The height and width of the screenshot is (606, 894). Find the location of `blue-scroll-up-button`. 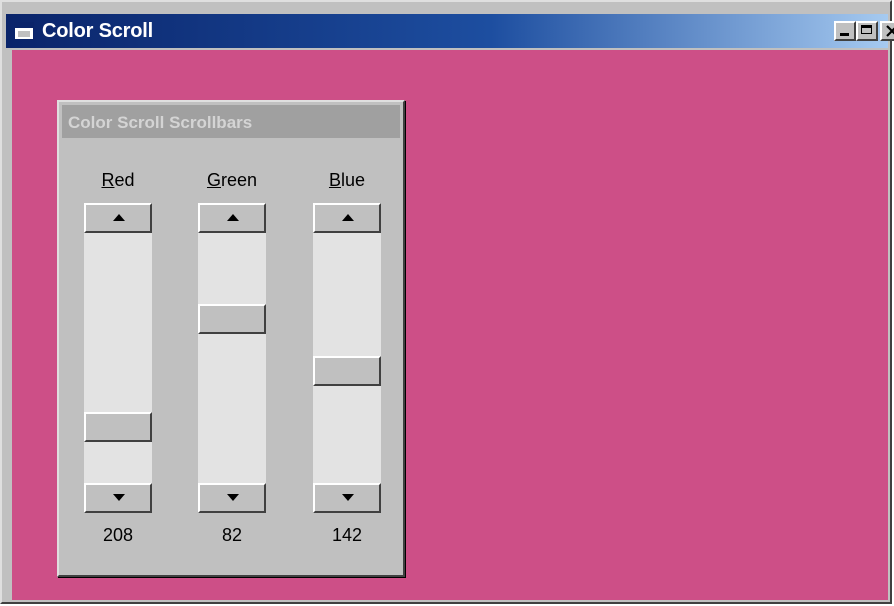

blue-scroll-up-button is located at coordinates (347, 218).